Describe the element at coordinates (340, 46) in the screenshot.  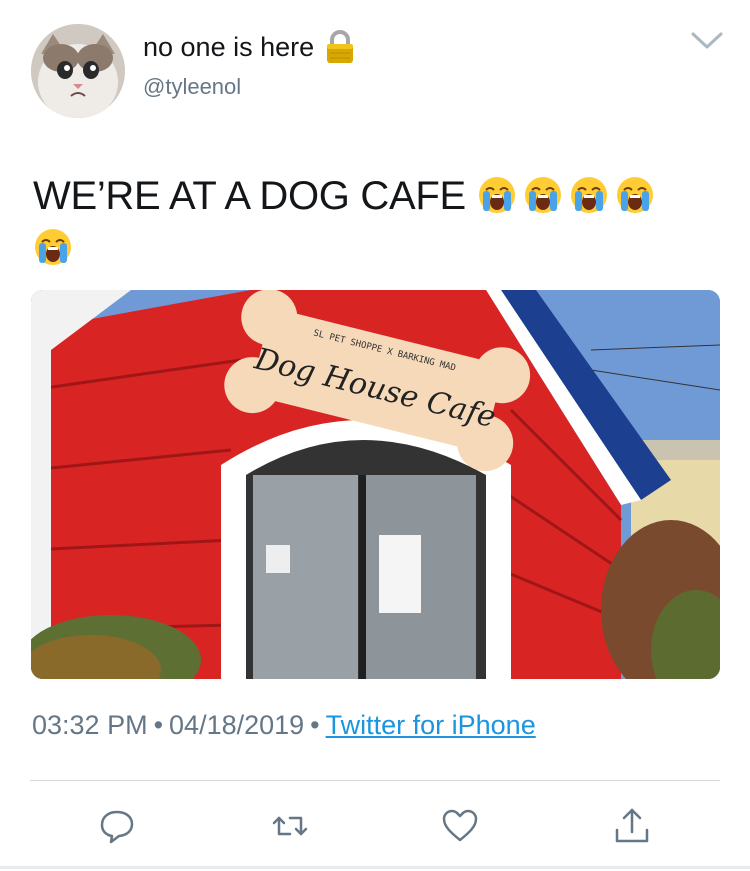
I see `lock-icon` at that location.